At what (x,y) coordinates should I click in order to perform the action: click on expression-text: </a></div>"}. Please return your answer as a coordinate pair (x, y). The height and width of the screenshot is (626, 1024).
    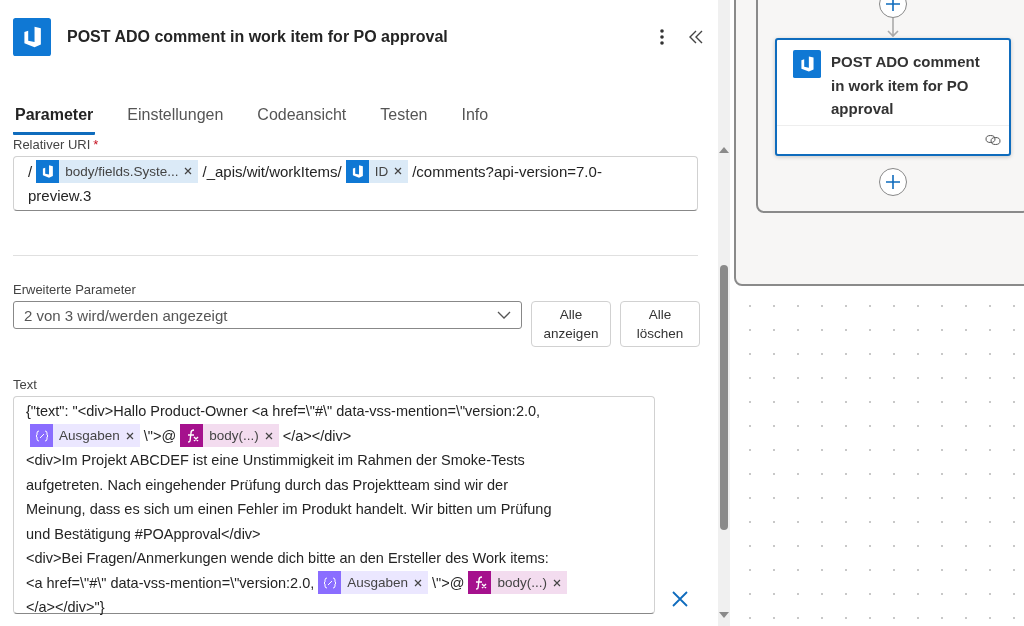
    Looking at the image, I should click on (65, 607).